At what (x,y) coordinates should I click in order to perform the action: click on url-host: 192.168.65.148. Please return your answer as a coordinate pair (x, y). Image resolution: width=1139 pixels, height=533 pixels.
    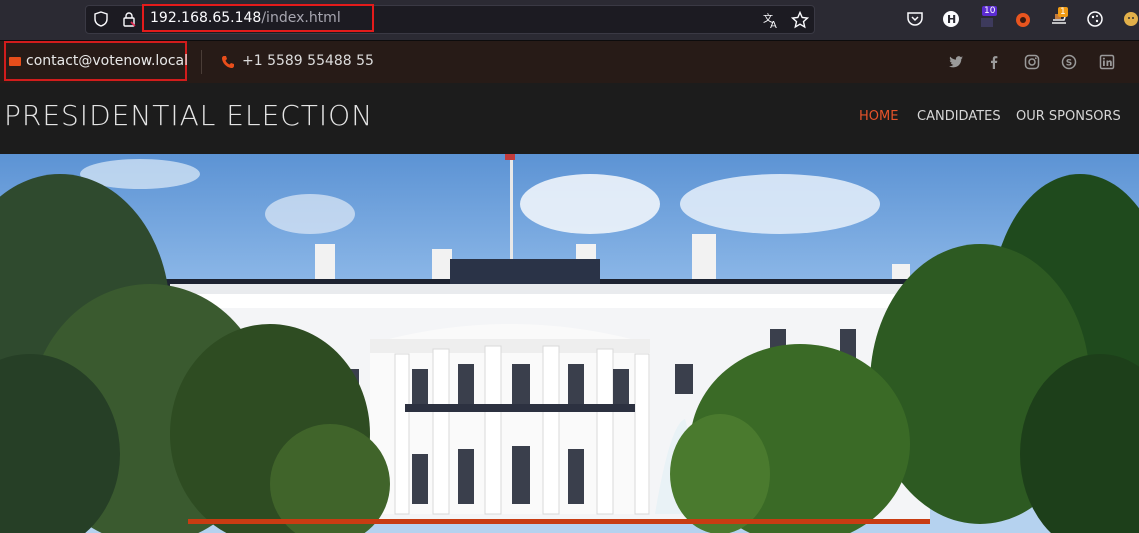
    Looking at the image, I should click on (206, 18).